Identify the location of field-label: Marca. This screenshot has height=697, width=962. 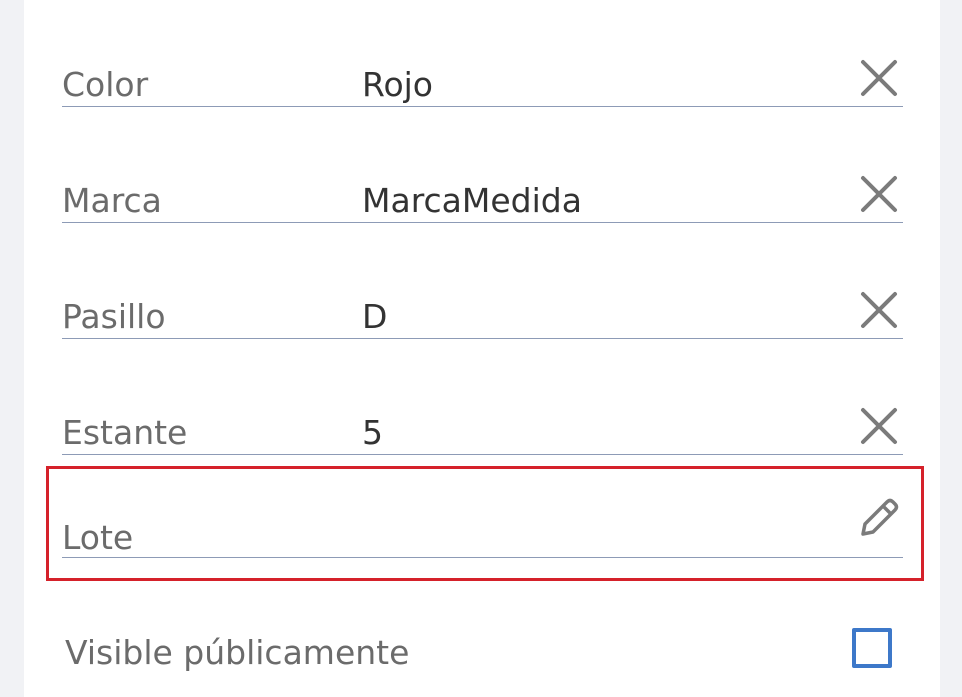
(112, 200).